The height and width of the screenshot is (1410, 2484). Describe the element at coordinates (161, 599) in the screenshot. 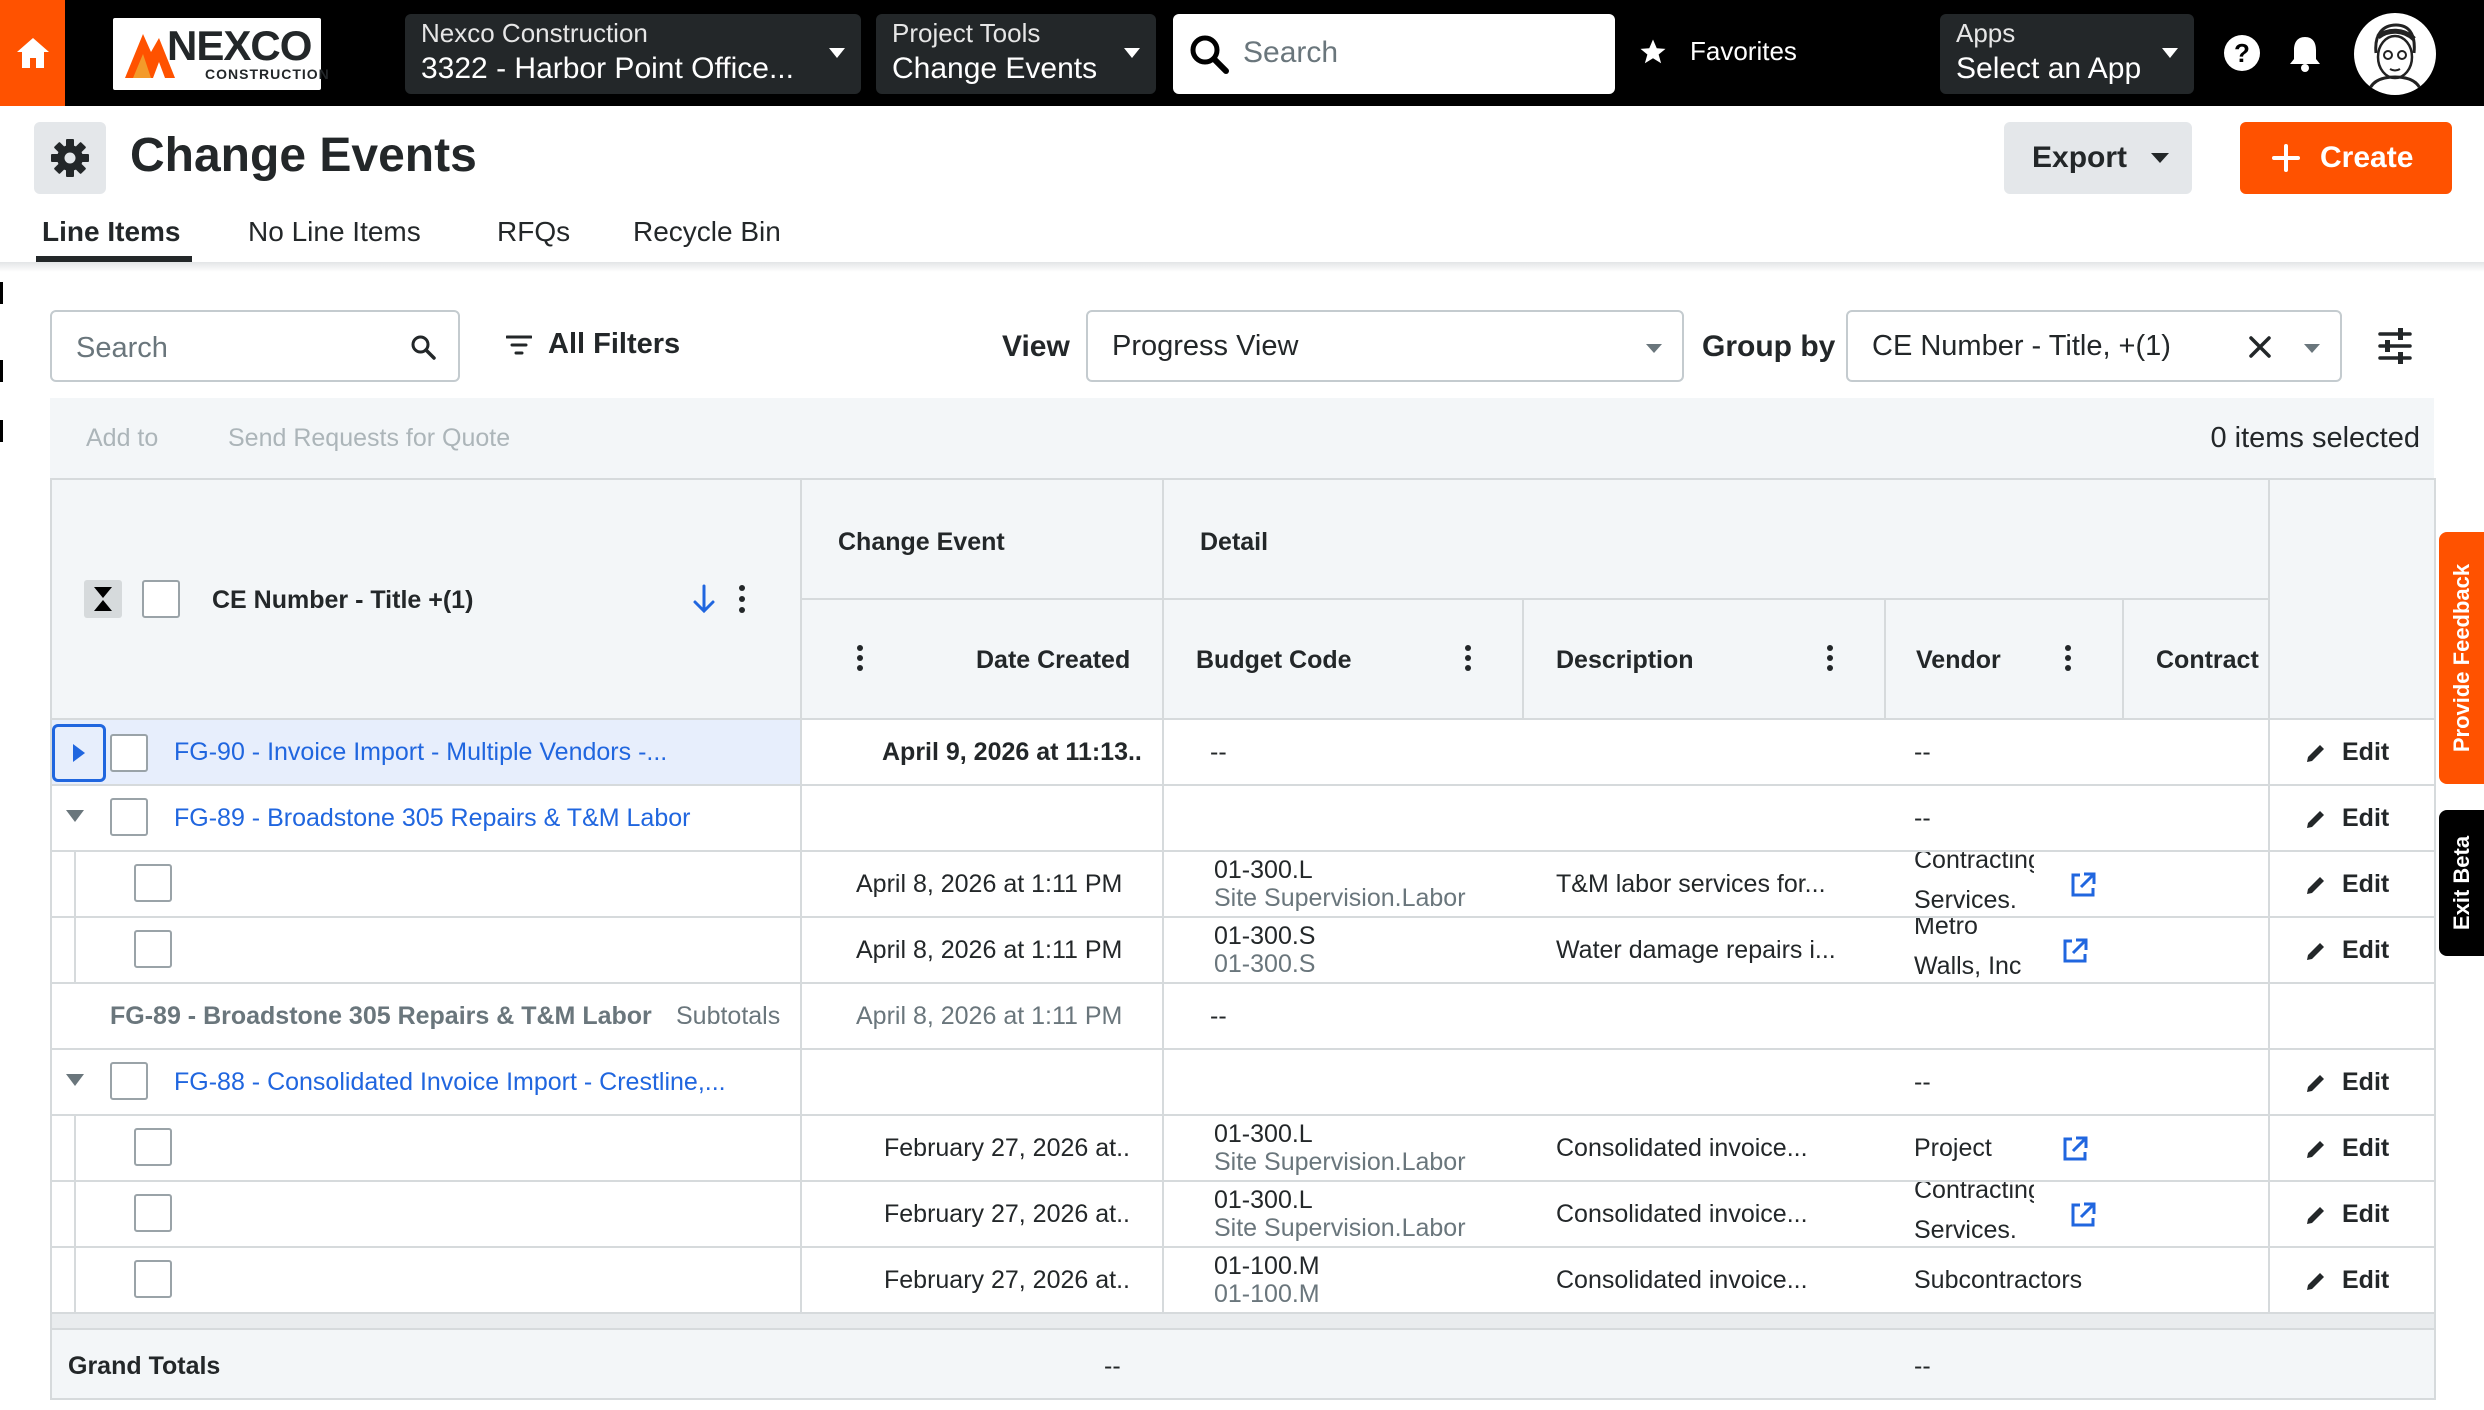

I see `select-all-checkbox` at that location.